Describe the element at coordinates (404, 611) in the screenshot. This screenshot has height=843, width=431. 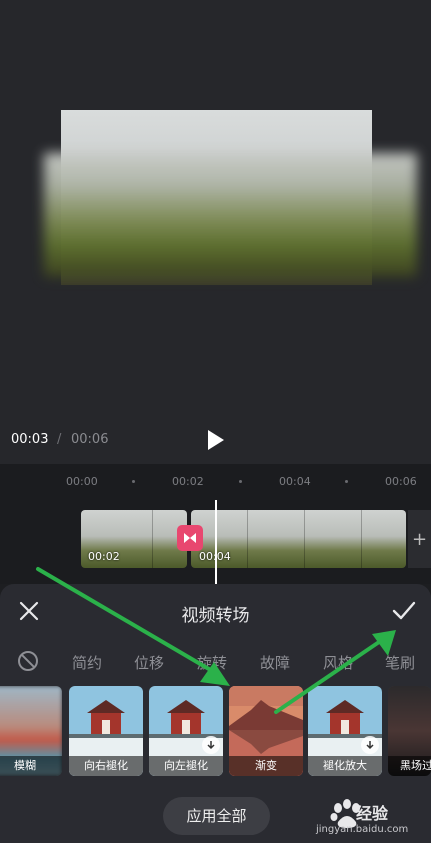
I see `check-icon` at that location.